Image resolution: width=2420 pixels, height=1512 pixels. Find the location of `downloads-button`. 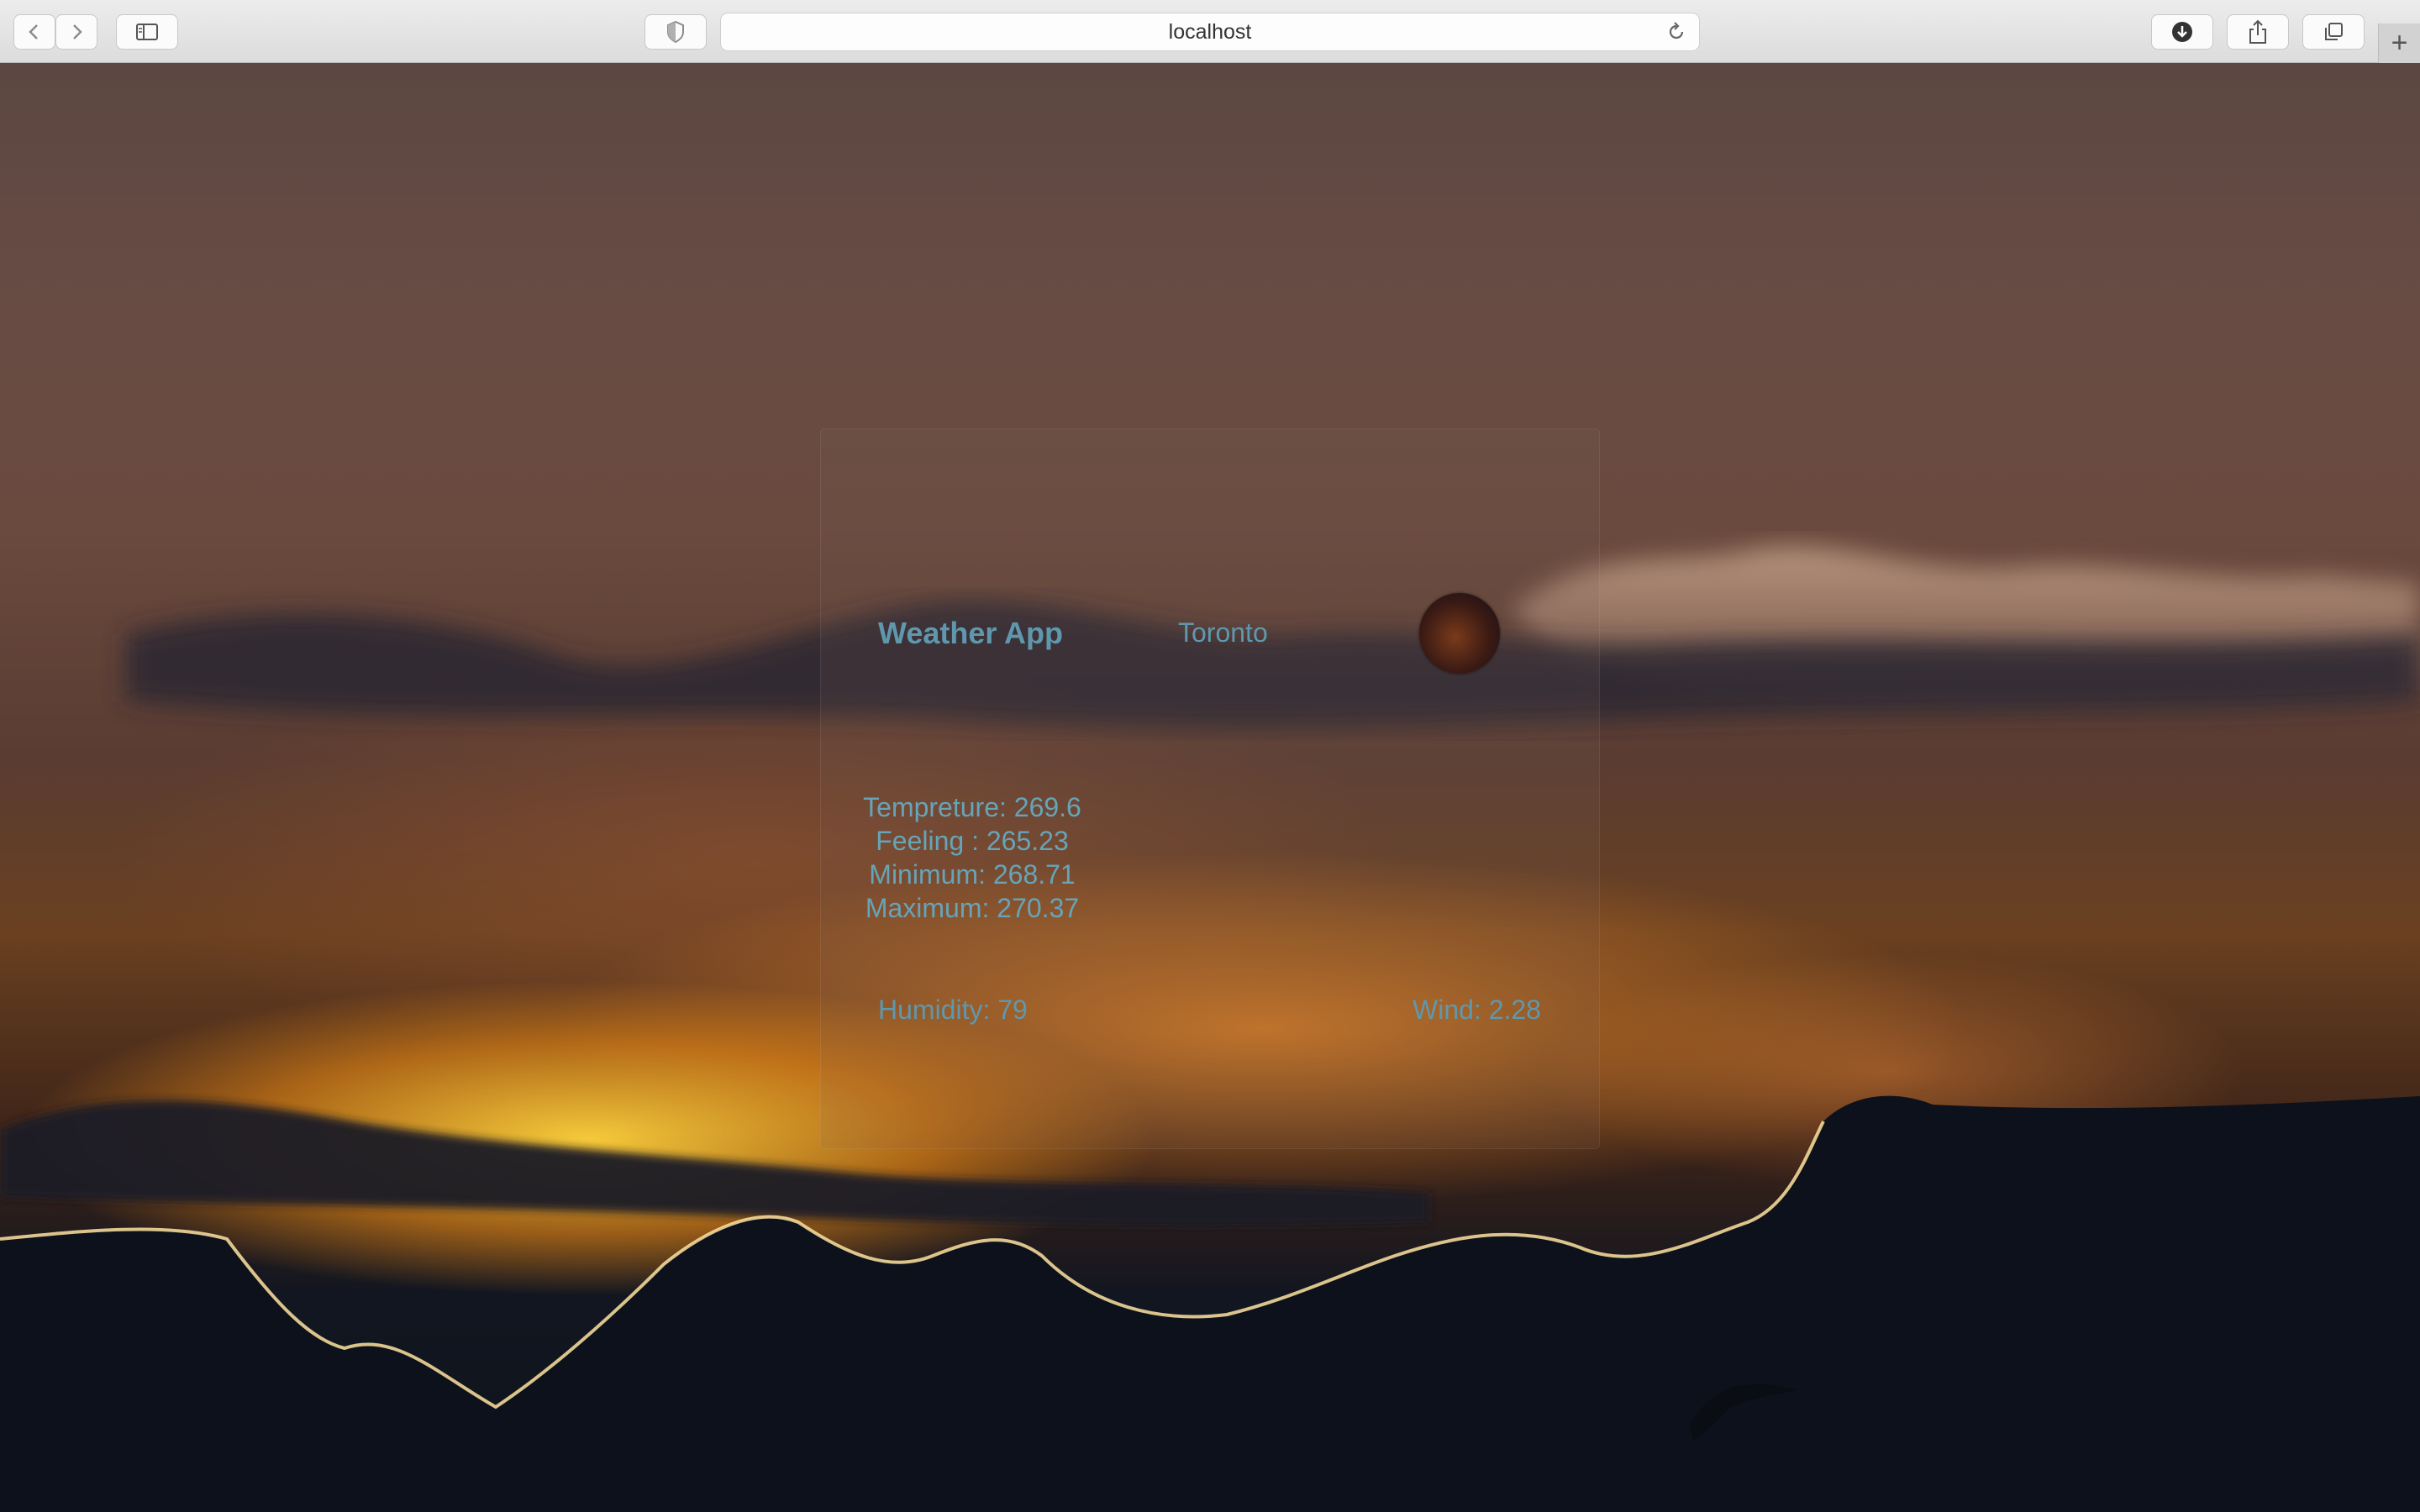

downloads-button is located at coordinates (2182, 32).